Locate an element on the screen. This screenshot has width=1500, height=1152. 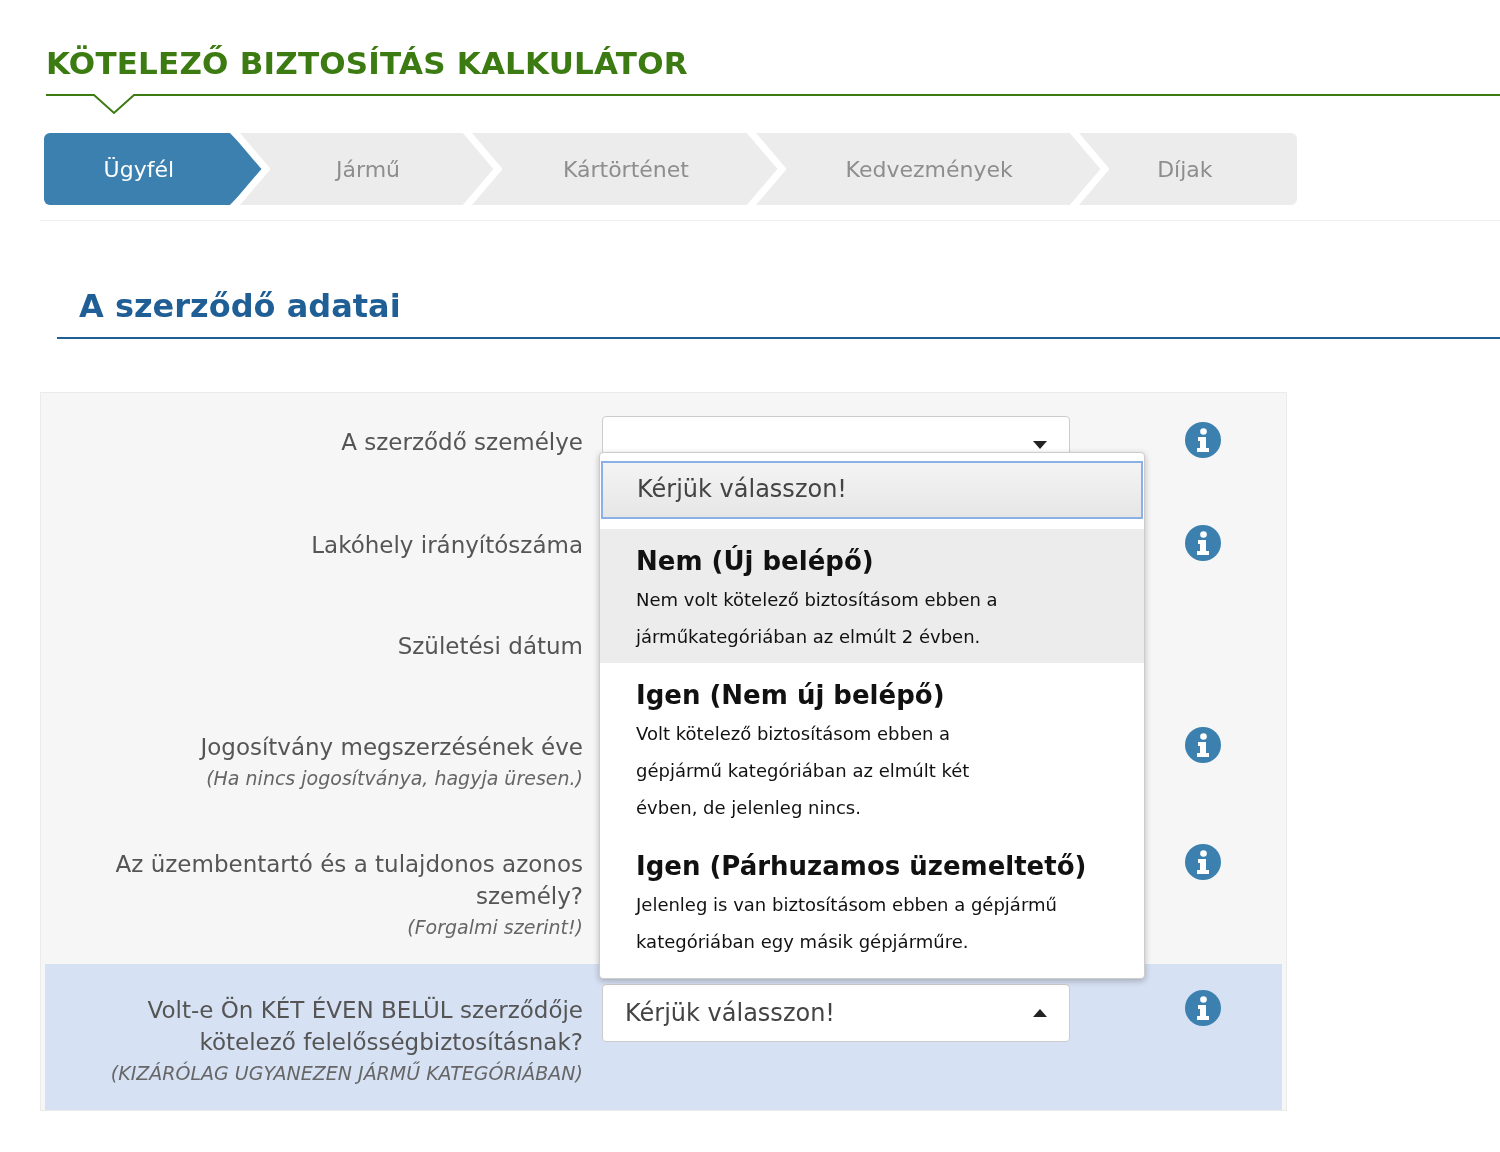
option-description: Volt kötelező biztosításom ebben a gépjármű kategóriában az elmúlt két évben, de jelenleg nincs. is located at coordinates (803, 771).